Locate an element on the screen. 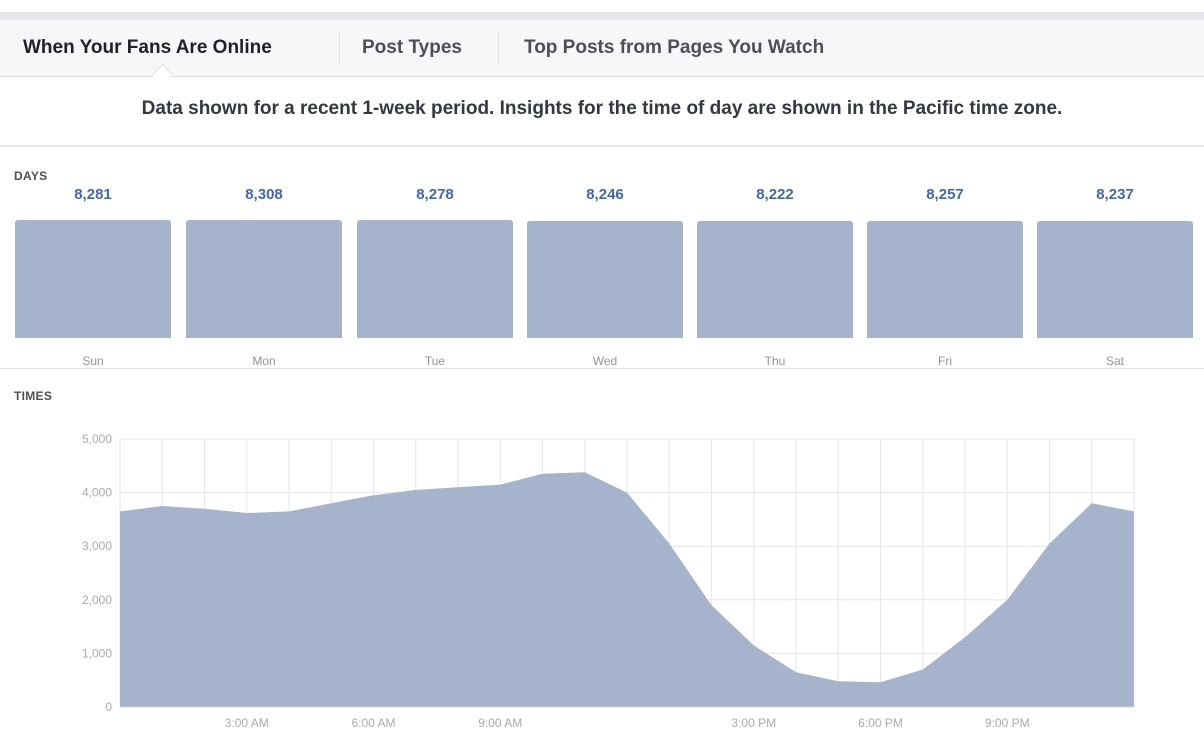 Image resolution: width=1204 pixels, height=729 pixels. top-border is located at coordinates (602, 16).